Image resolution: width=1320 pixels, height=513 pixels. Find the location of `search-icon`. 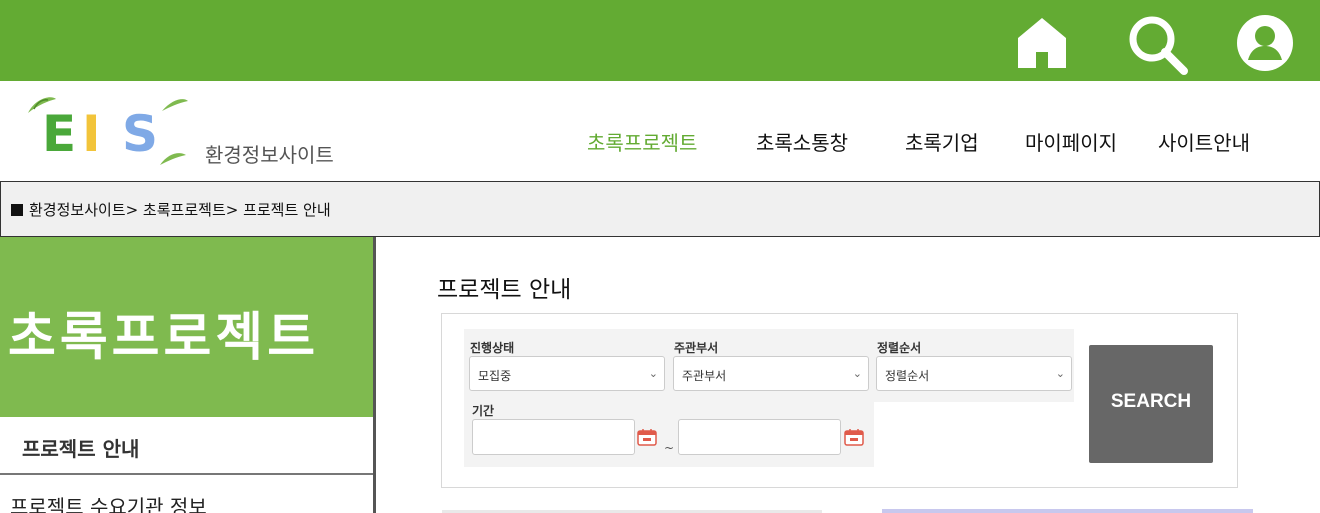

search-icon is located at coordinates (1157, 44).